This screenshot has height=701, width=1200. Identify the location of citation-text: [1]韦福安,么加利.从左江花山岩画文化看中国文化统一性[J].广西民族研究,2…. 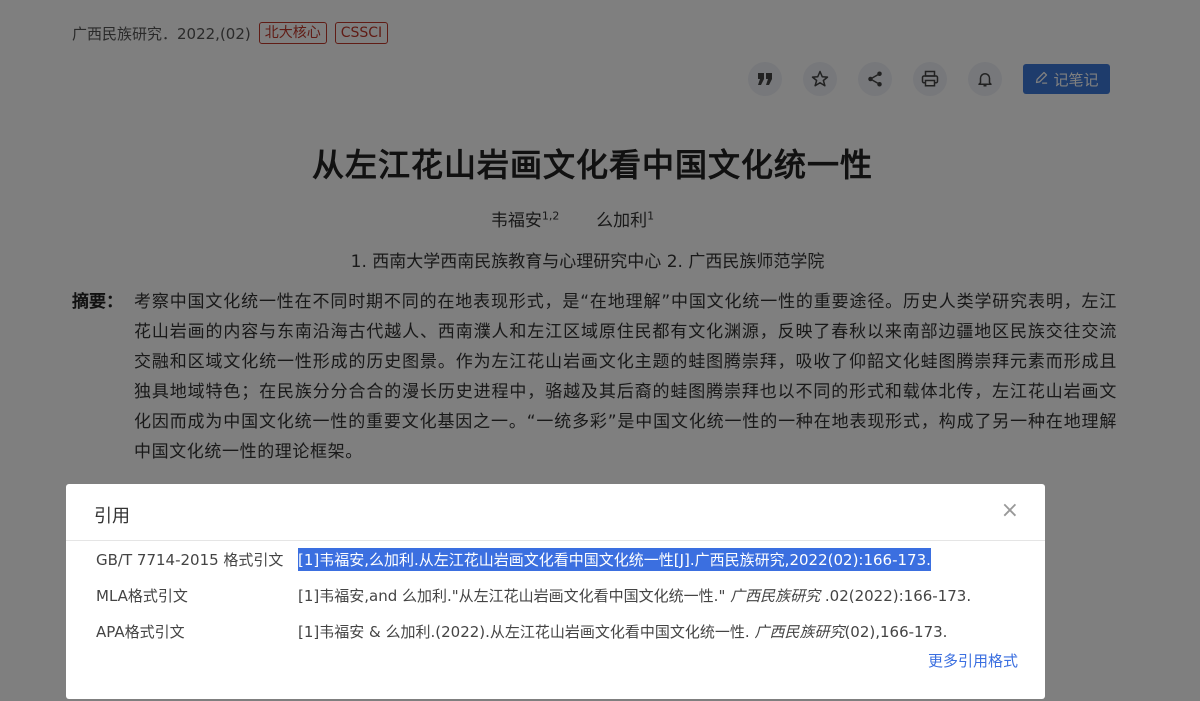
(614, 559).